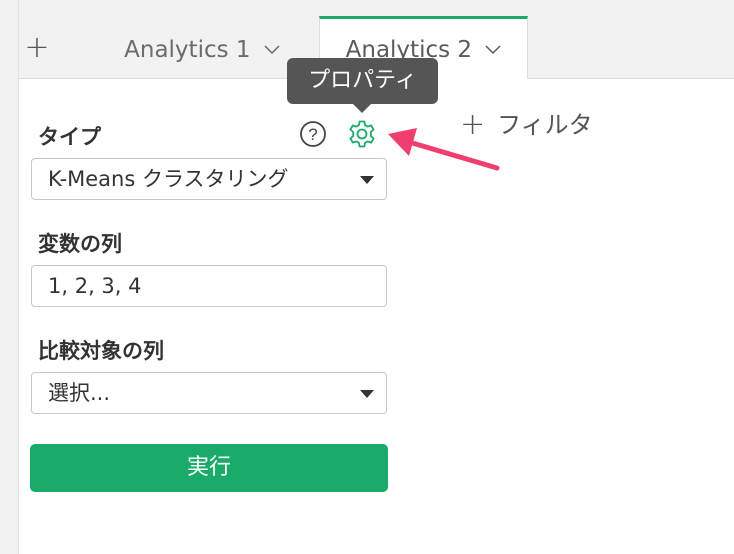 The height and width of the screenshot is (554, 734). Describe the element at coordinates (545, 125) in the screenshot. I see `filter-label: フィルタ` at that location.